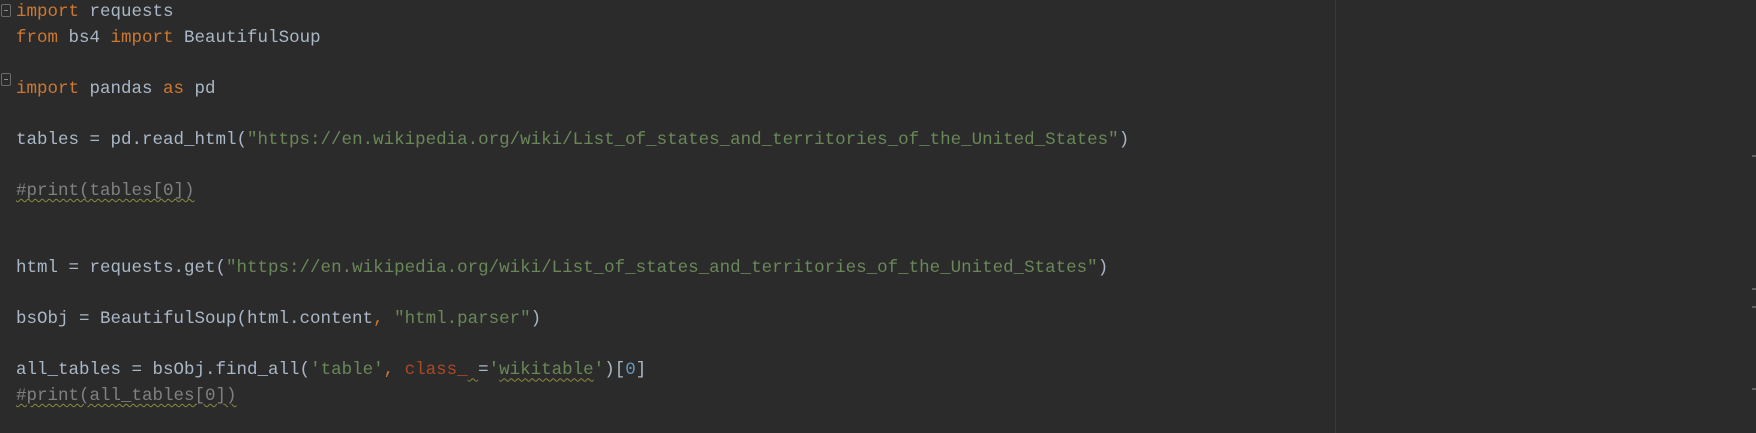 Image resolution: width=1756 pixels, height=433 pixels. Describe the element at coordinates (37, 37) in the screenshot. I see `code-token: from` at that location.